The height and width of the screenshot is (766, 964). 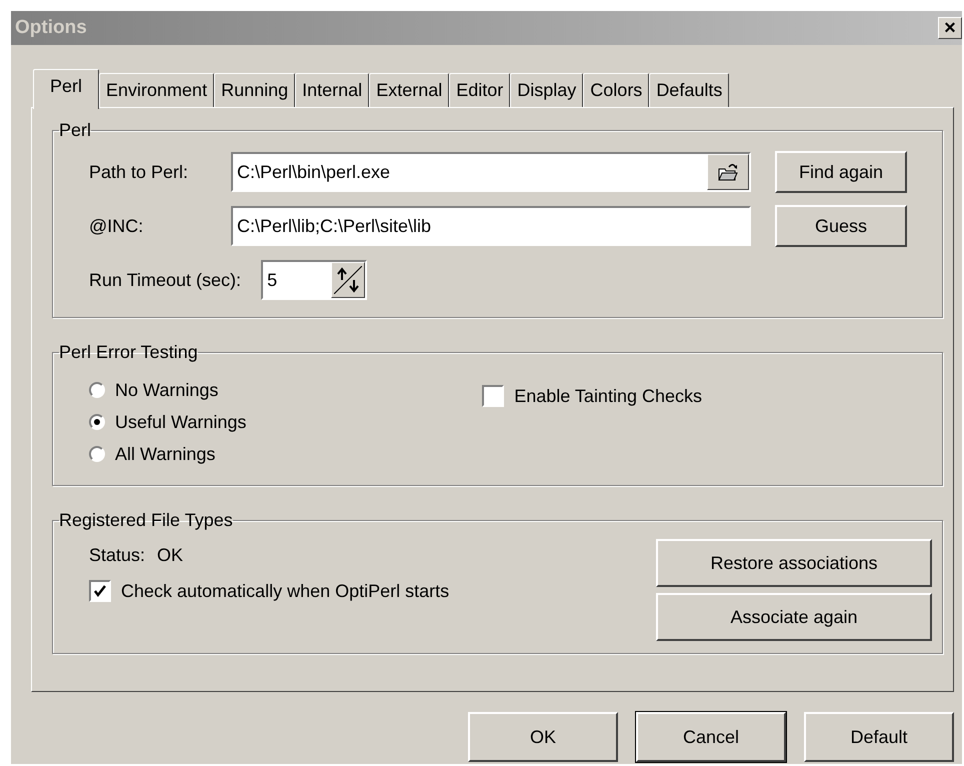 What do you see at coordinates (879, 737) in the screenshot?
I see `dialog-button: Default` at bounding box center [879, 737].